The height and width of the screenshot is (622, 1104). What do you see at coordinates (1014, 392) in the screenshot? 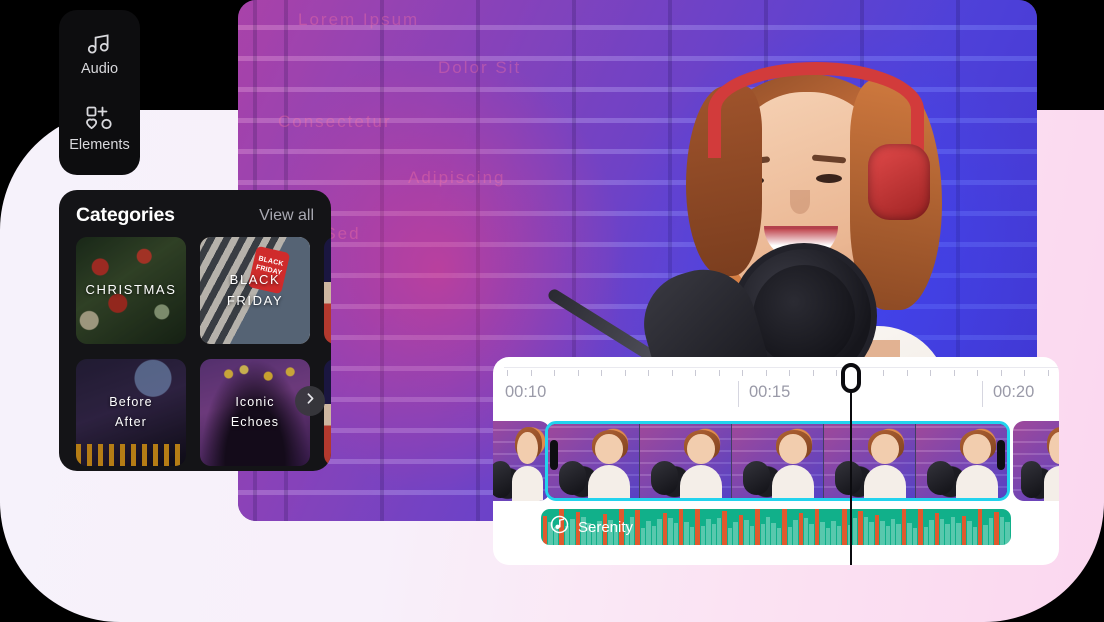
I see `timeline-label-2: 00:20` at bounding box center [1014, 392].